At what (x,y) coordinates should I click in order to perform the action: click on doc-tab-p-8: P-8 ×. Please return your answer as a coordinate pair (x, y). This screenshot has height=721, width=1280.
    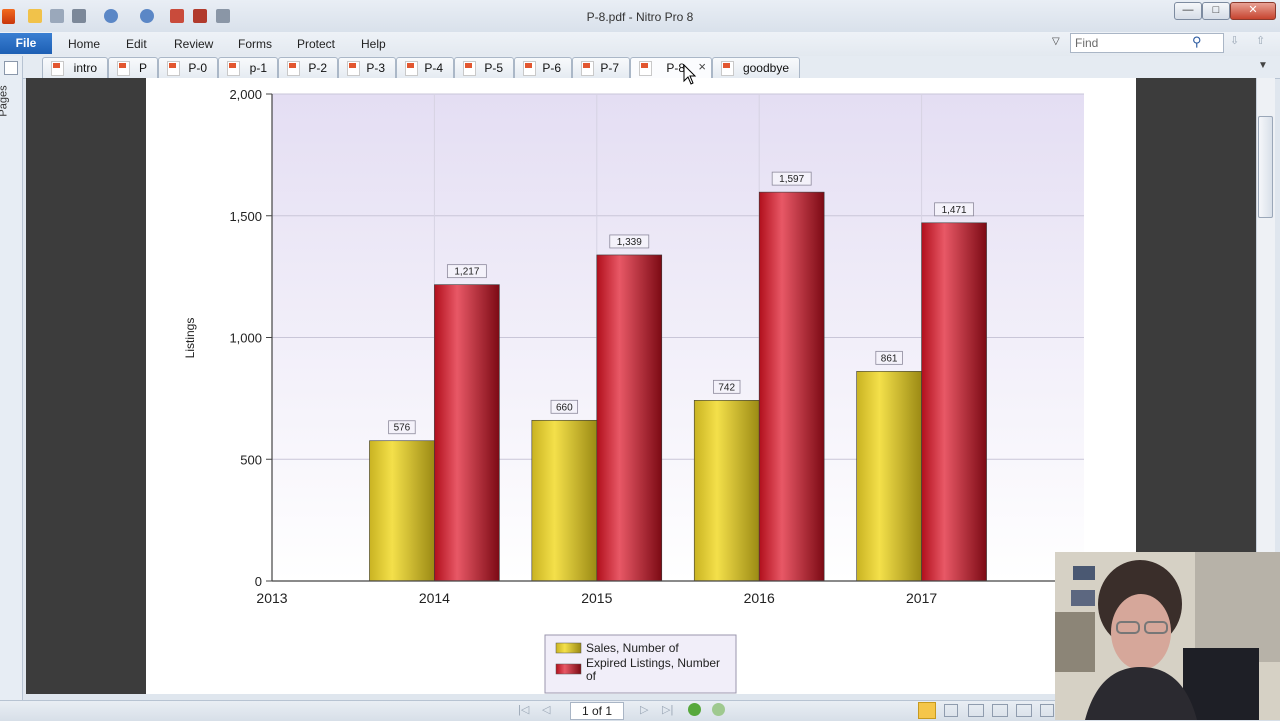
    Looking at the image, I should click on (671, 68).